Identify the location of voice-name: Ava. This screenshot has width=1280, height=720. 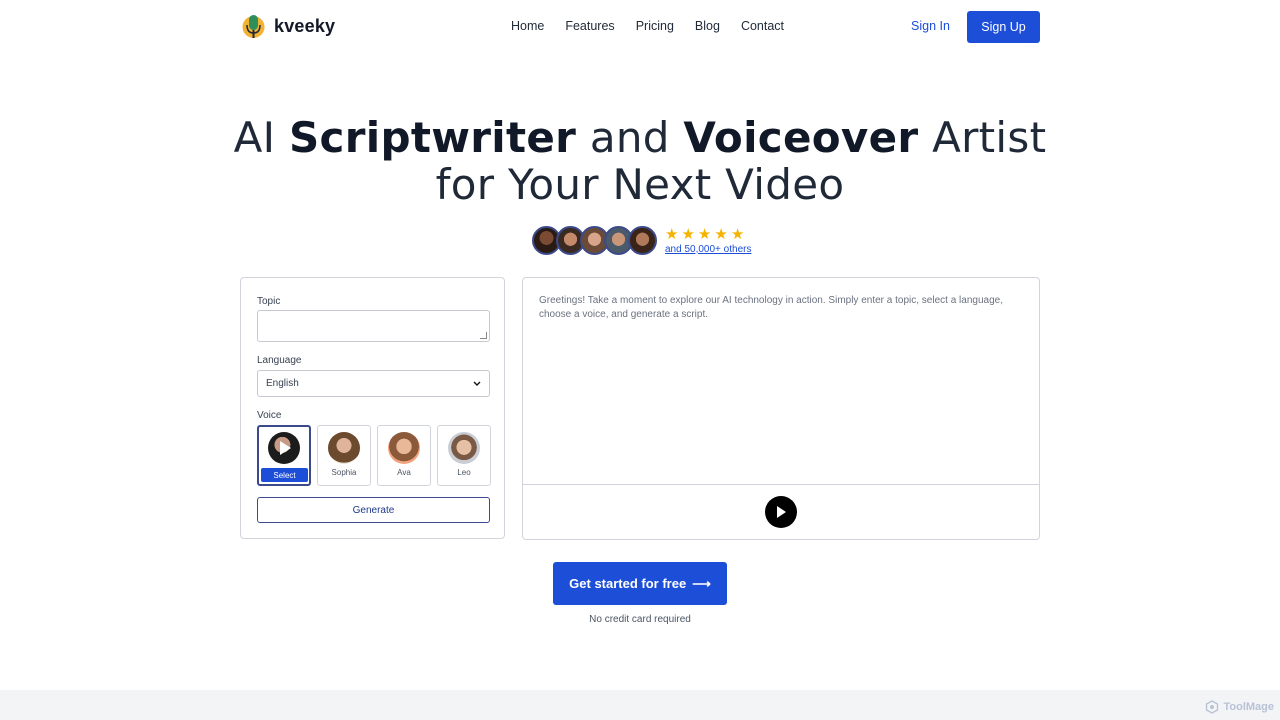
(404, 472).